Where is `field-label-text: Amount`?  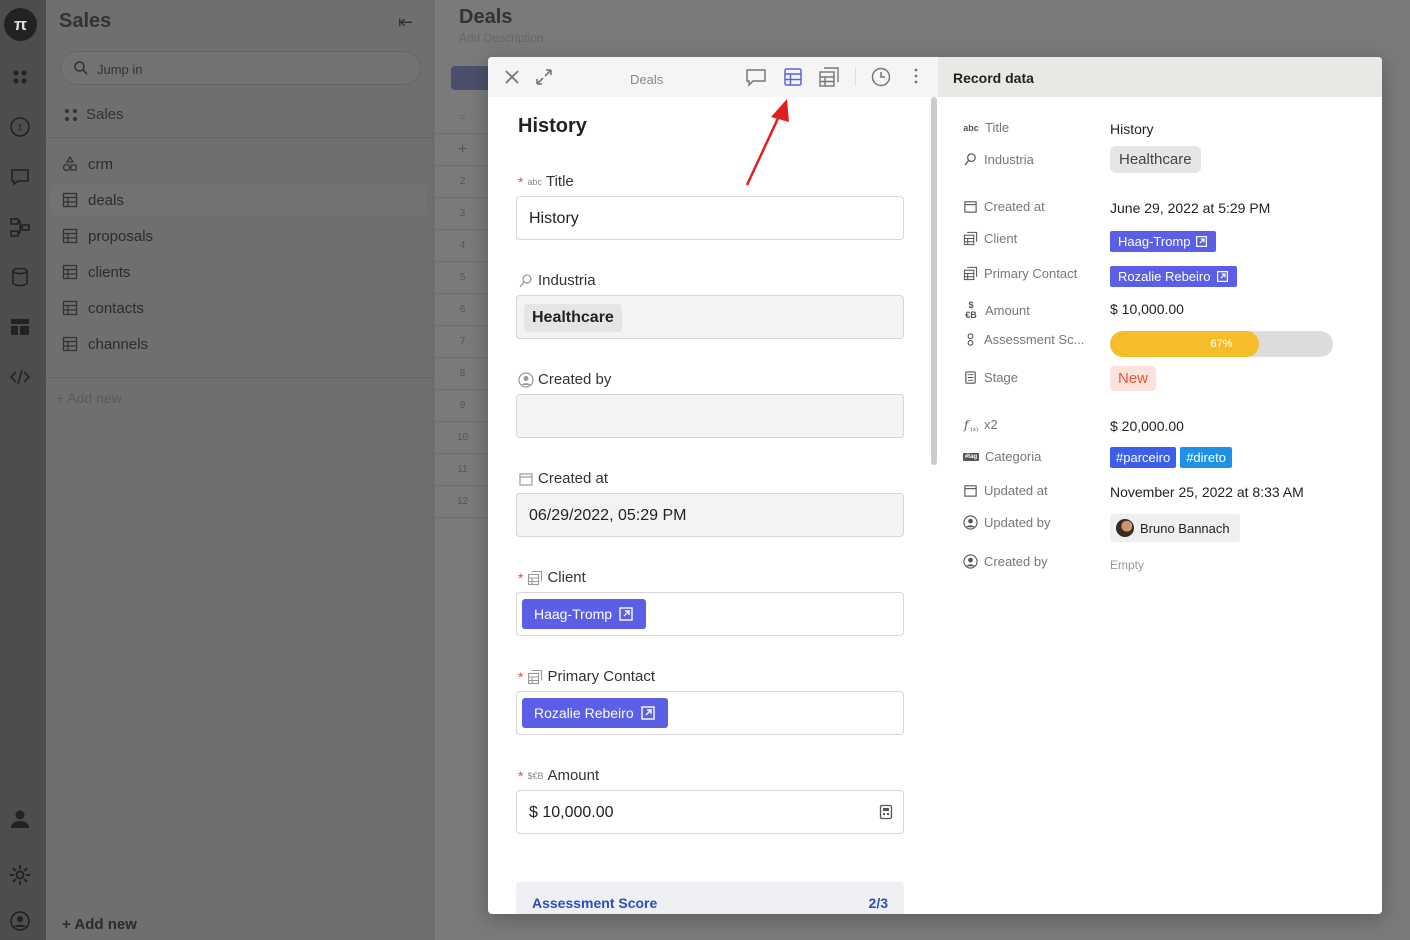
field-label-text: Amount is located at coordinates (573, 775).